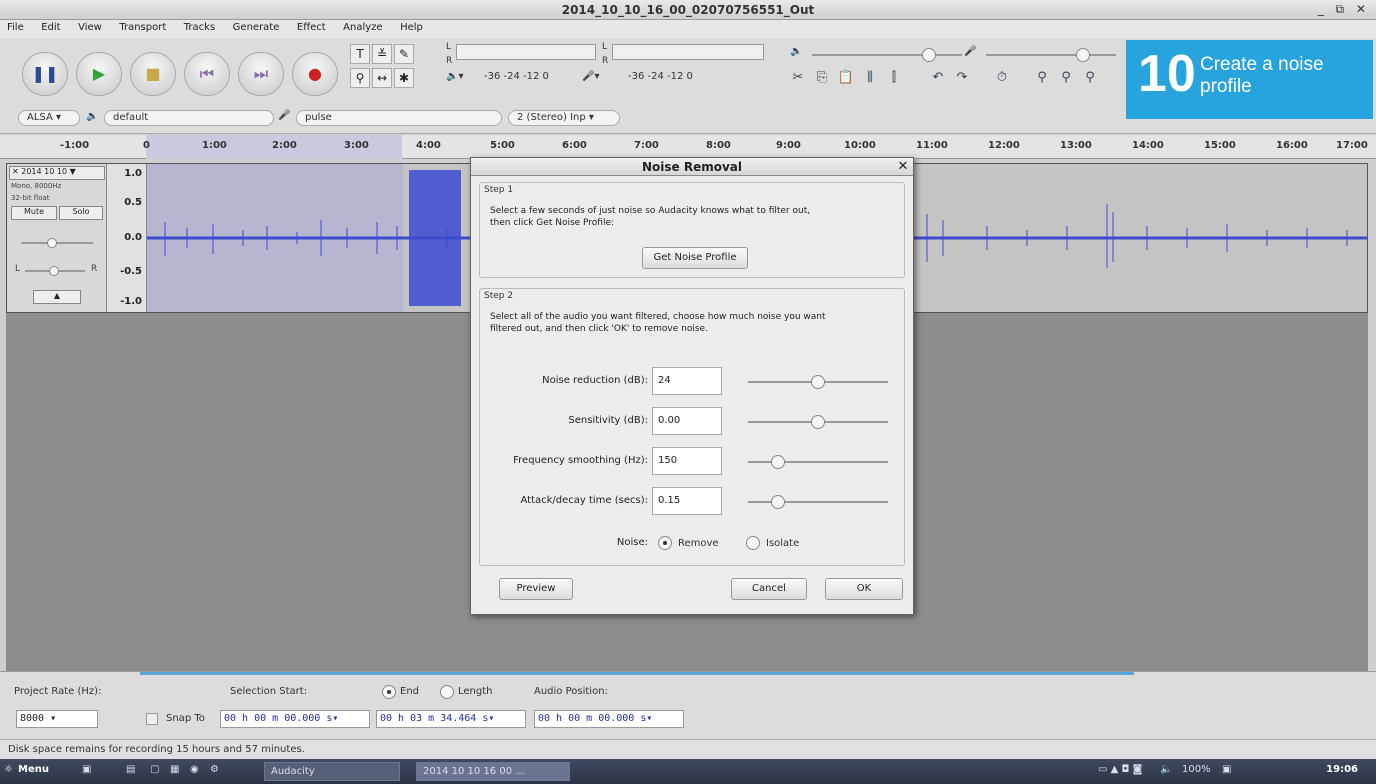  What do you see at coordinates (1042, 78) in the screenshot?
I see `zoom-in-button: ⚲` at bounding box center [1042, 78].